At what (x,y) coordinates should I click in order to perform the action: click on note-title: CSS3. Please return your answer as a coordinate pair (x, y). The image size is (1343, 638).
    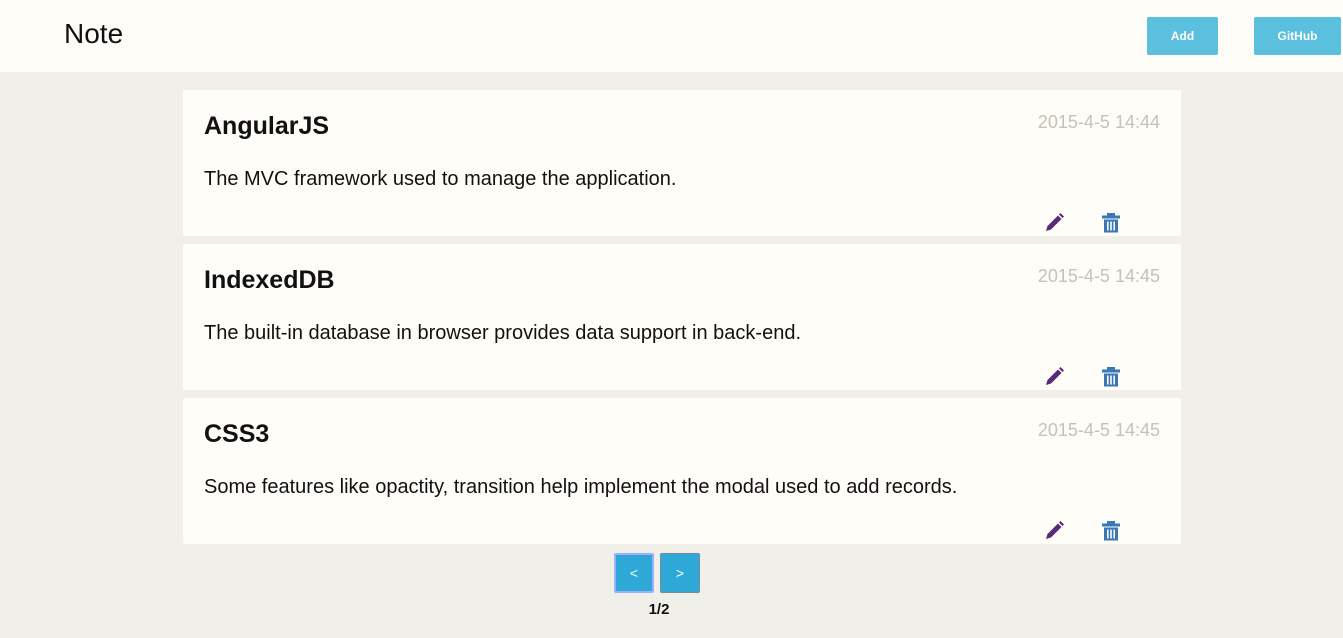
    Looking at the image, I should click on (237, 434).